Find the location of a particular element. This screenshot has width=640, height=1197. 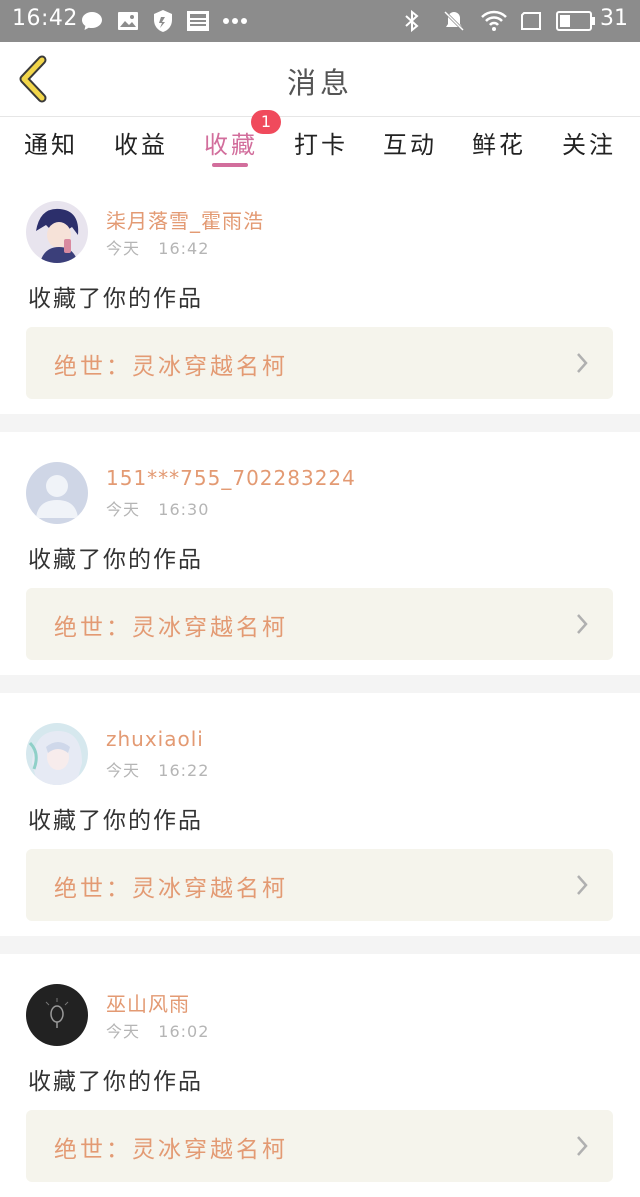

active-tab-indicator is located at coordinates (230, 165).